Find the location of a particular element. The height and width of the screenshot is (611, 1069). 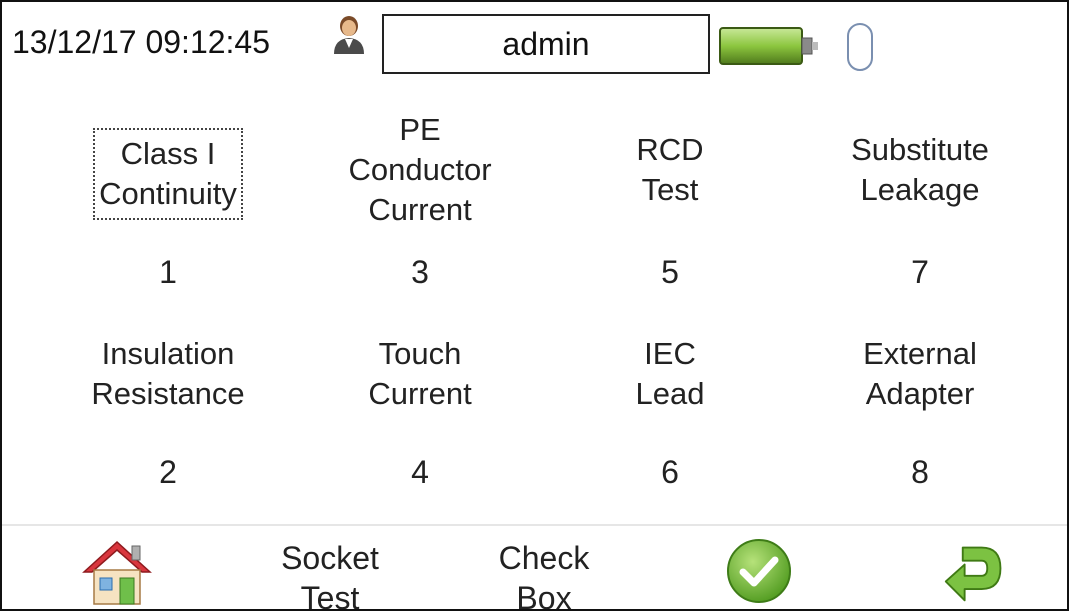

shortcut-key-number: 6 is located at coordinates (670, 472).